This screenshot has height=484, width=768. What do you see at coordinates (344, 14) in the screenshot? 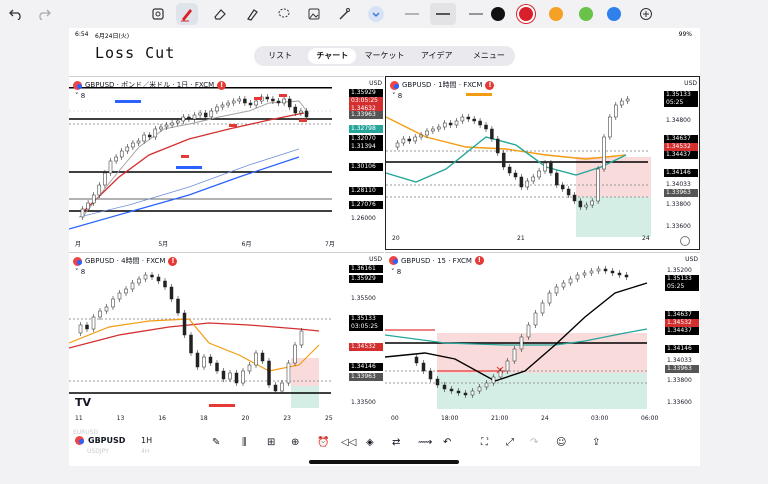
I see `magic-icon` at bounding box center [344, 14].